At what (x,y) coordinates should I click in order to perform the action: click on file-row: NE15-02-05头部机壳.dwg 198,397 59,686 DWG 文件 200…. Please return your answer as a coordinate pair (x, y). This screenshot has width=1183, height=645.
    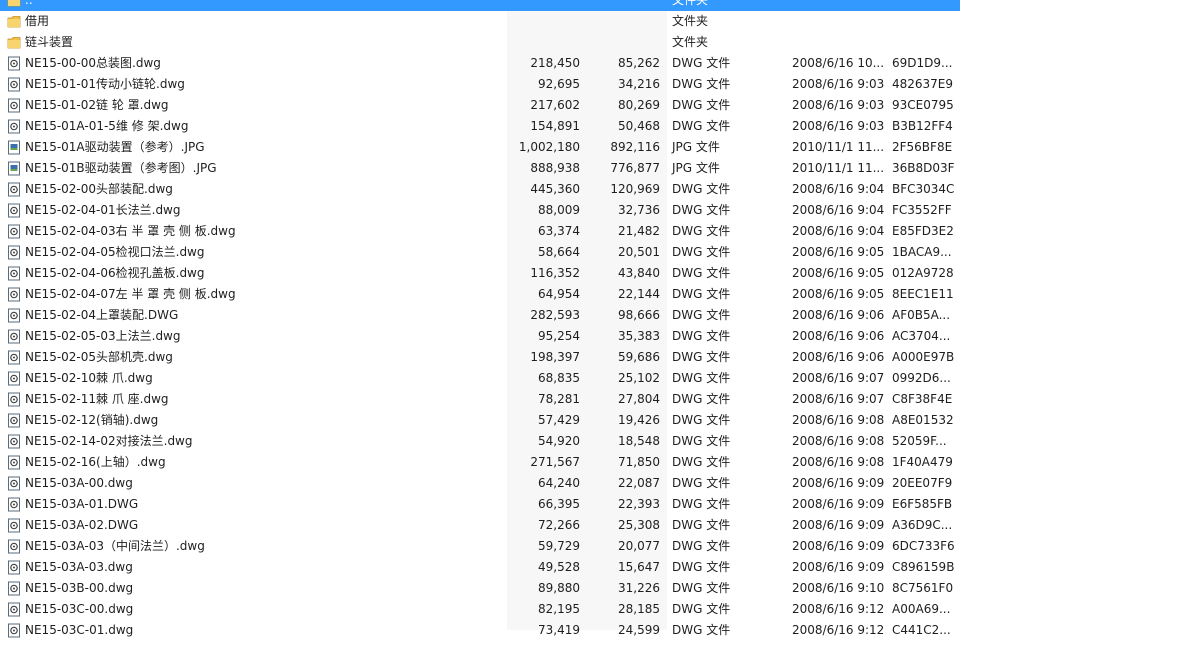
    Looking at the image, I should click on (480, 357).